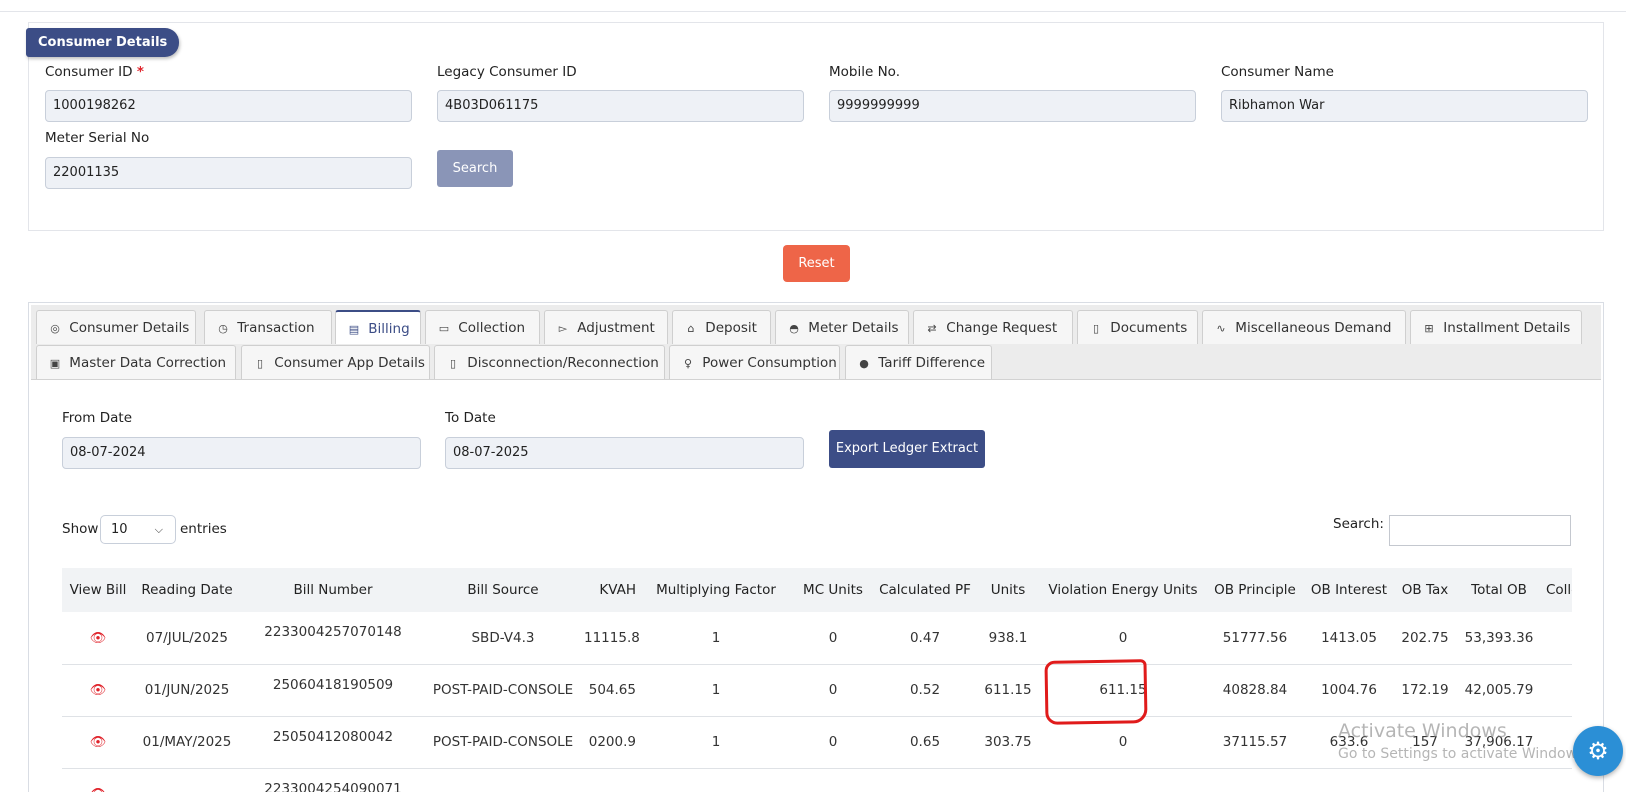 This screenshot has height=792, width=1626. Describe the element at coordinates (260, 363) in the screenshot. I see `mobile-icon: ▯` at that location.